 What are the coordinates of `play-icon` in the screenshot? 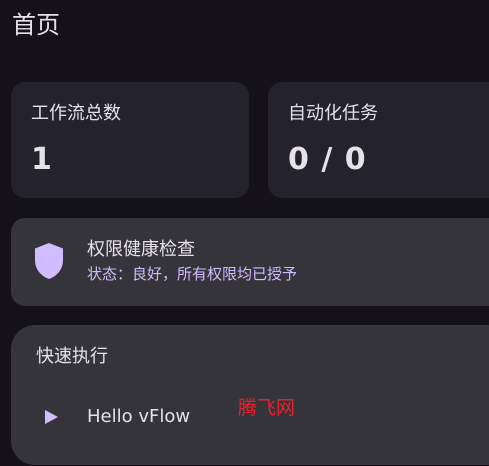 It's located at (51, 417).